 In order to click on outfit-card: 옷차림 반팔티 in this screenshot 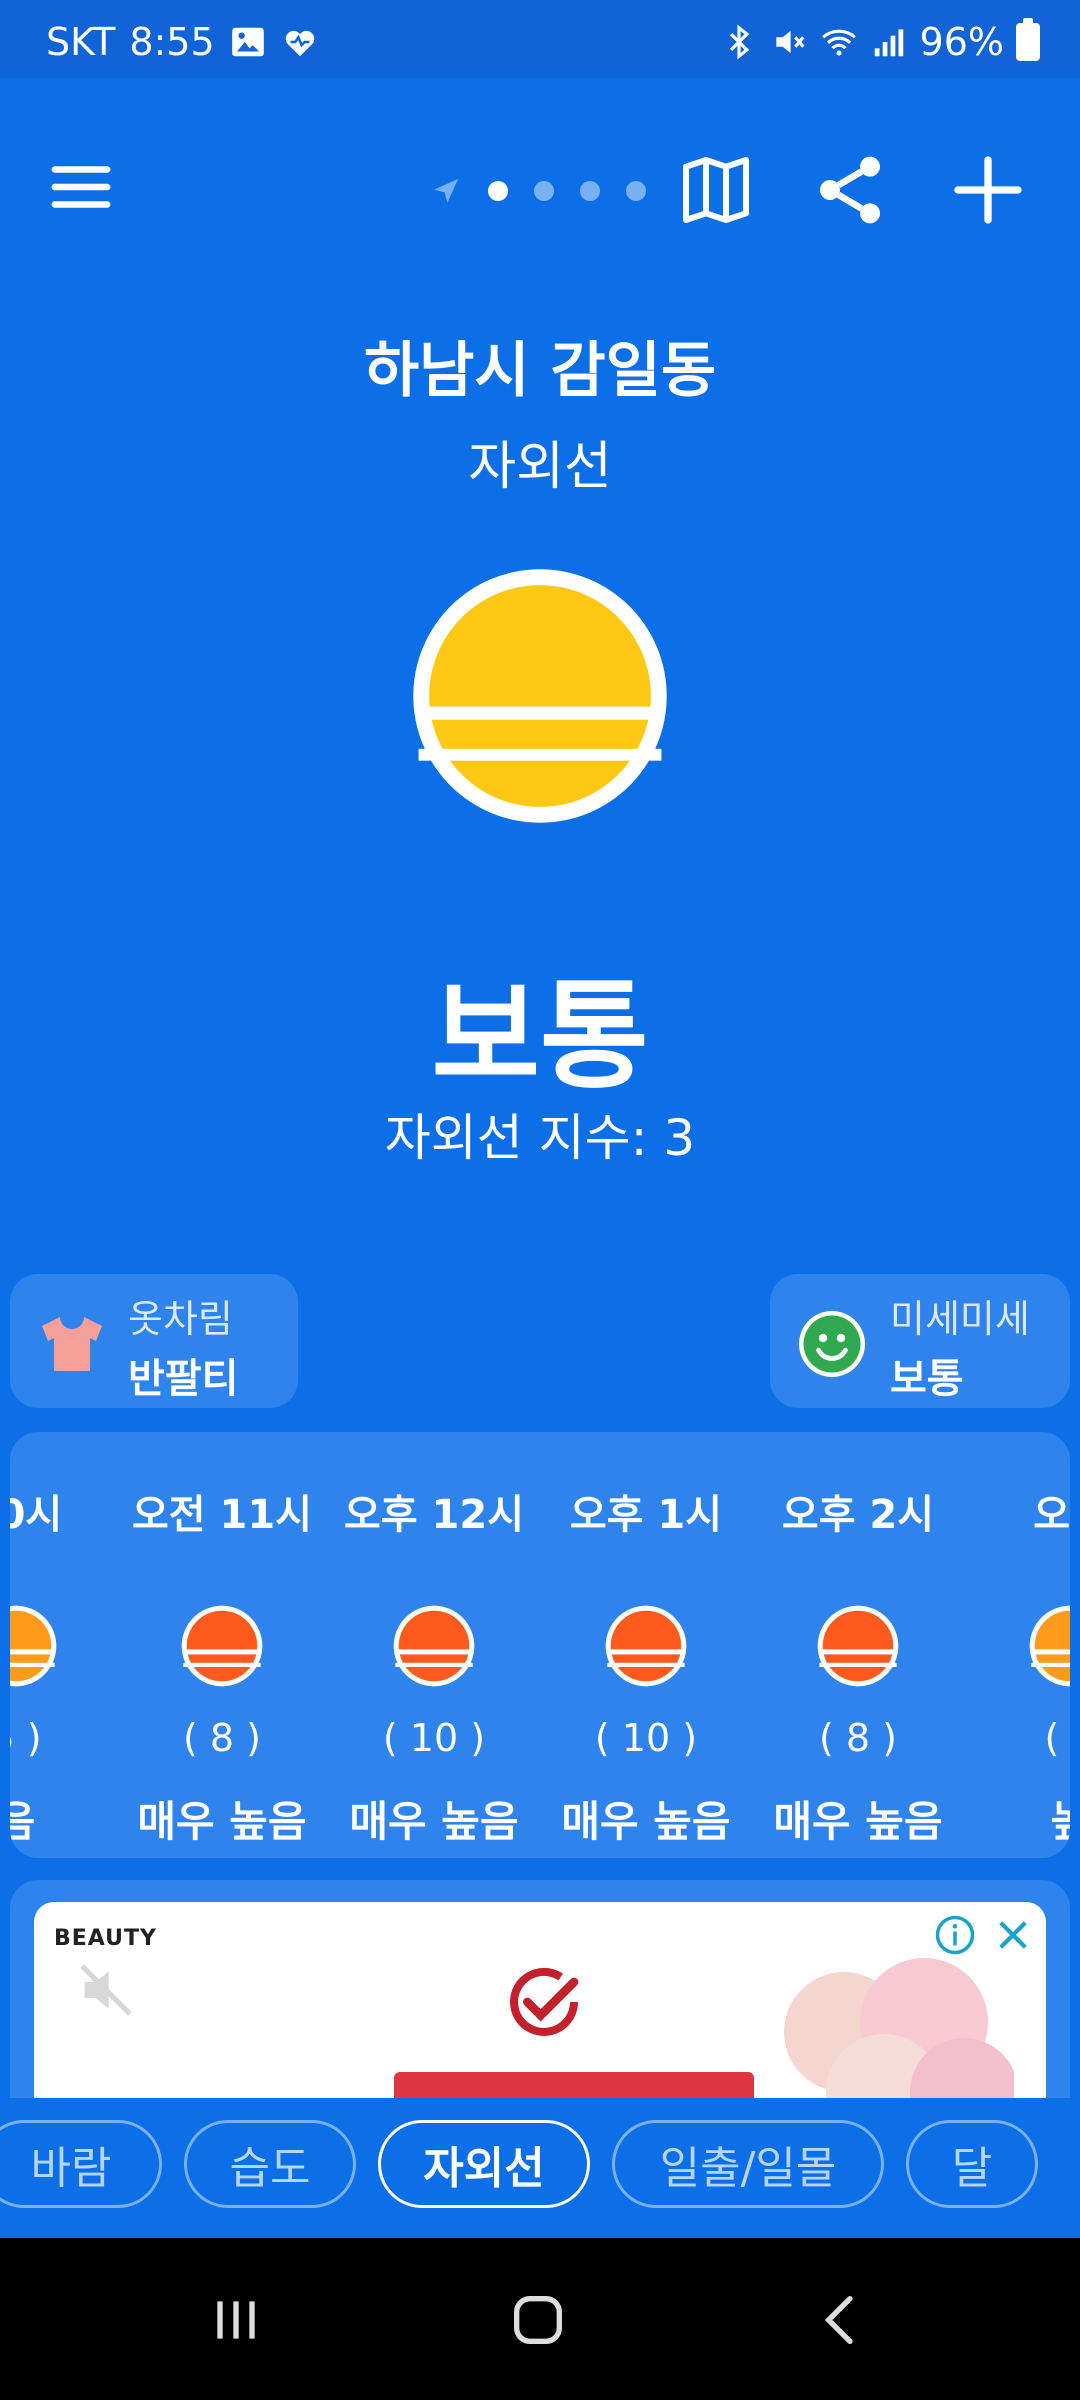, I will do `click(154, 1341)`.